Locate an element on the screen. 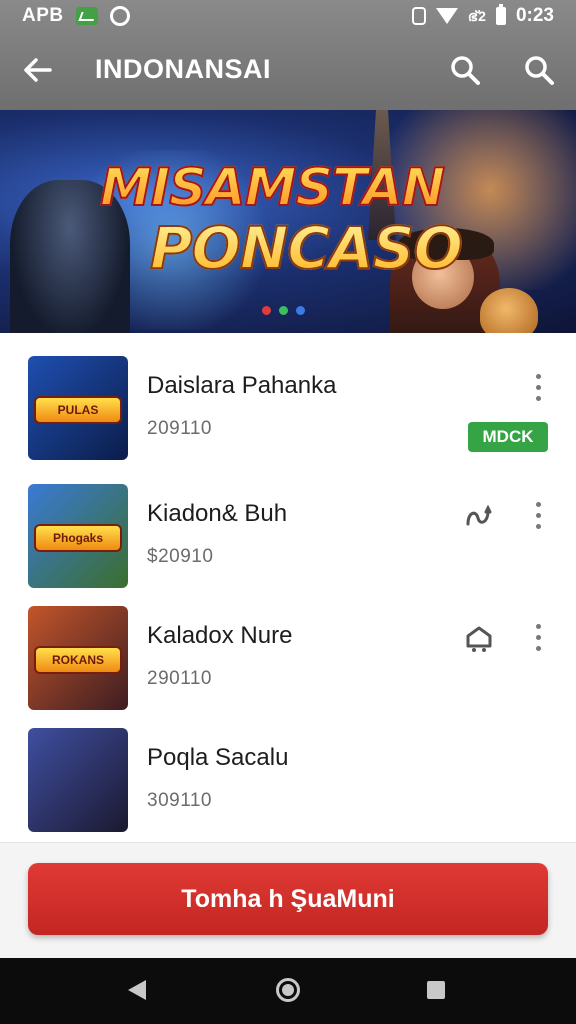 This screenshot has height=1024, width=576. game-title: Kiadon& Buh is located at coordinates (217, 513).